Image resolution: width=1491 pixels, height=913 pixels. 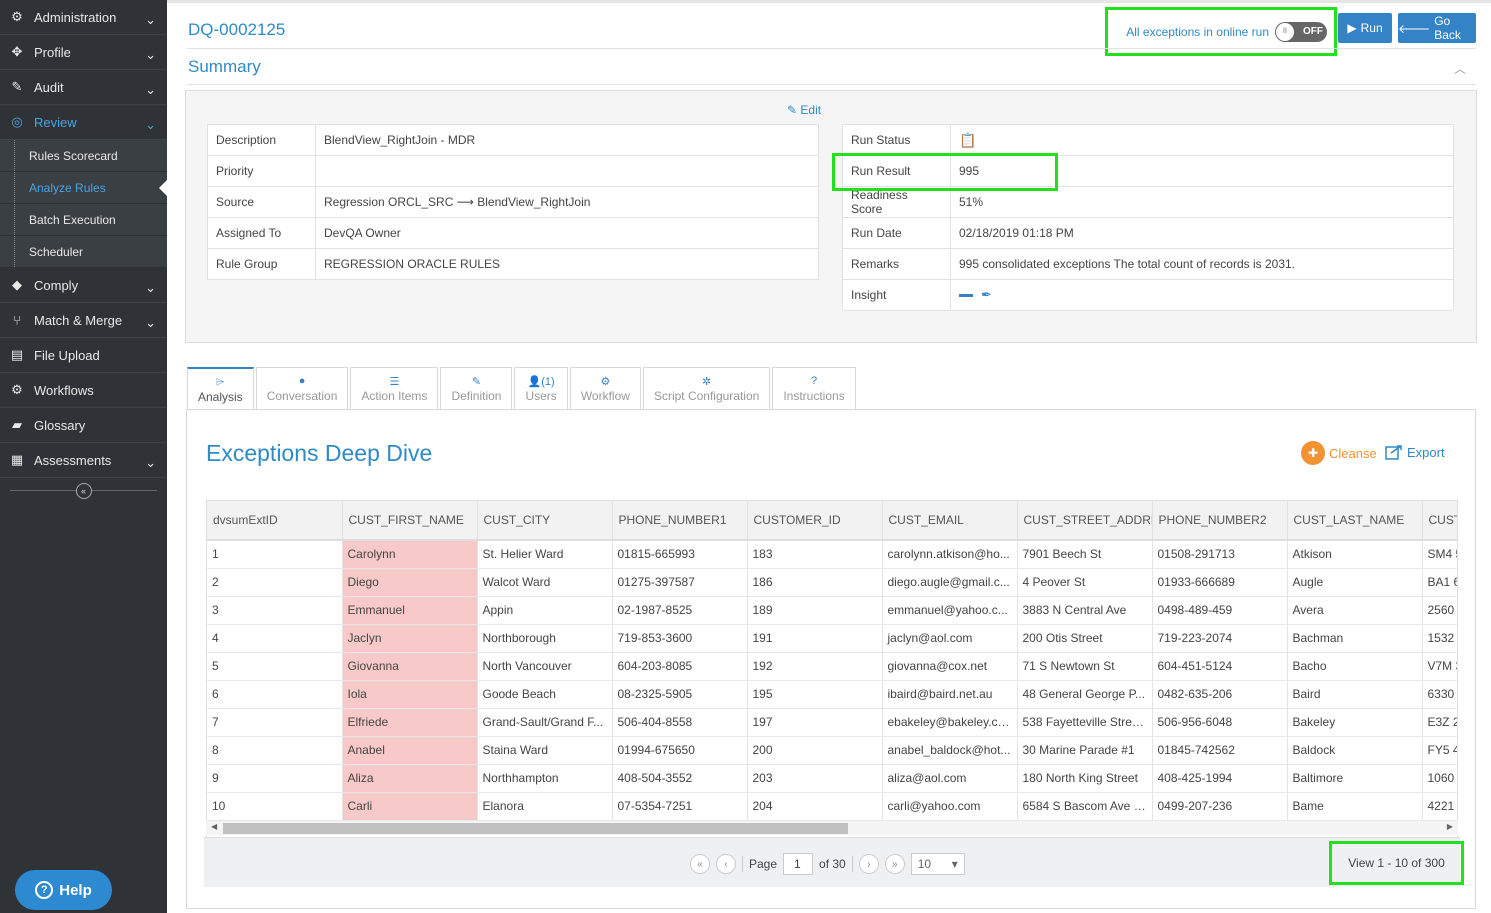 I want to click on collapse-sidebar-icon: «, so click(x=83, y=490).